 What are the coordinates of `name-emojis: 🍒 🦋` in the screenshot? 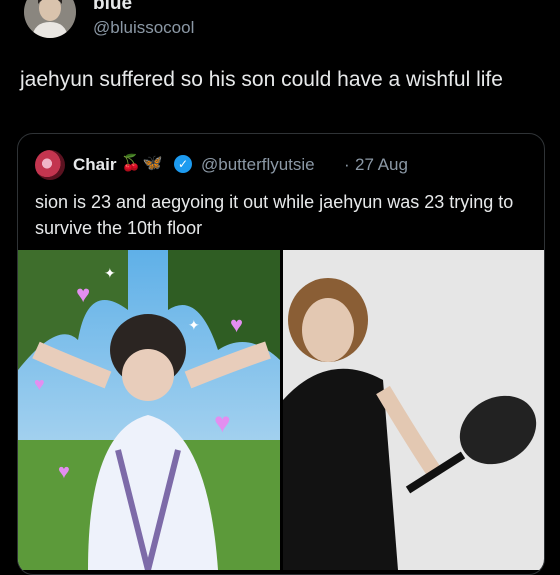 It's located at (142, 163).